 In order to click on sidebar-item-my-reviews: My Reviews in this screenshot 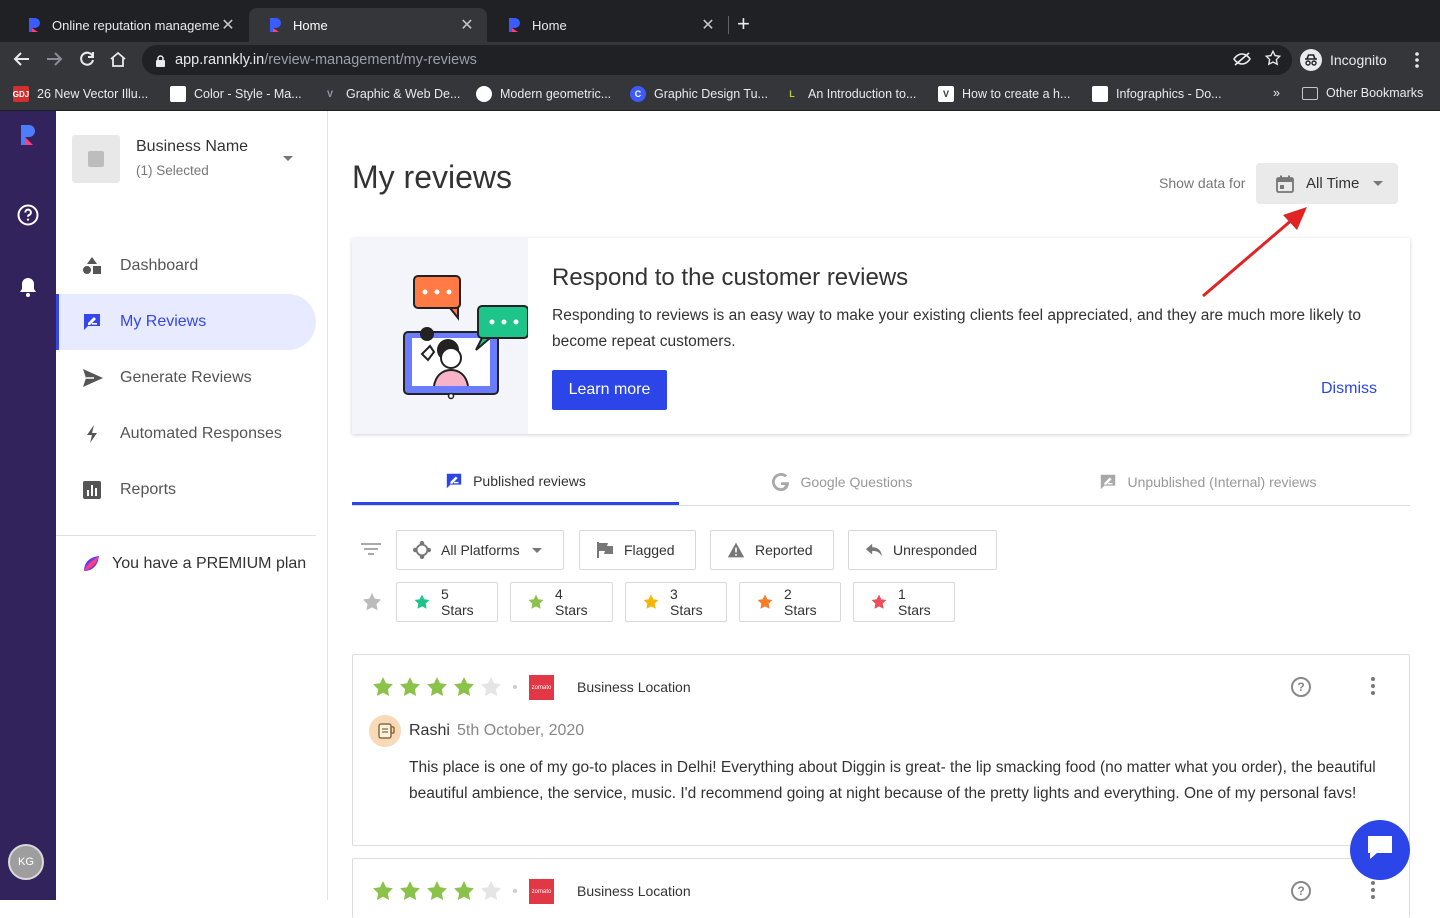, I will do `click(186, 322)`.